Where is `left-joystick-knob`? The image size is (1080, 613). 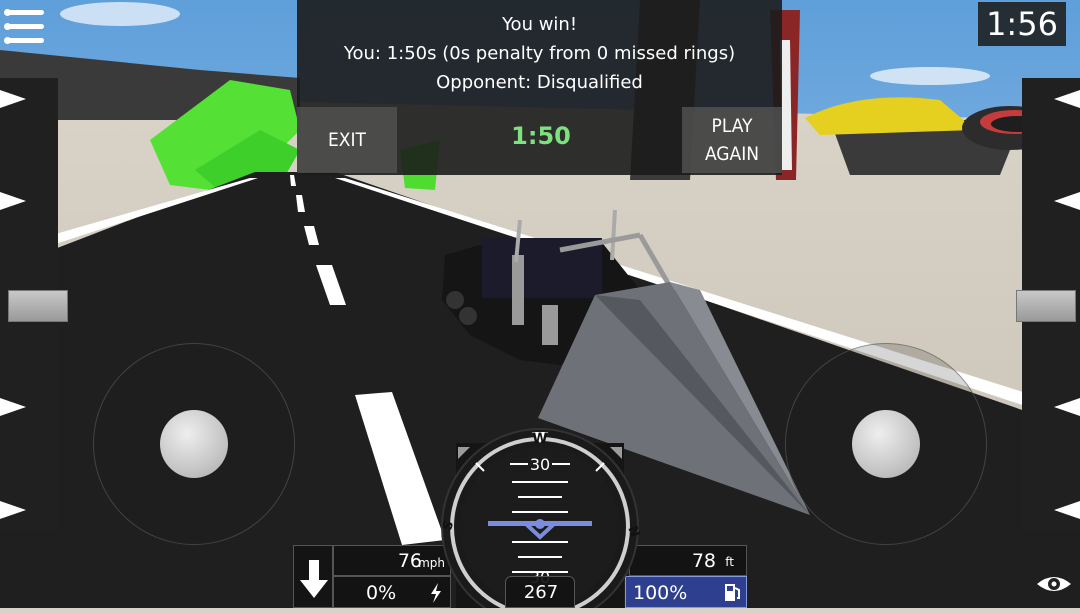
left-joystick-knob is located at coordinates (194, 444).